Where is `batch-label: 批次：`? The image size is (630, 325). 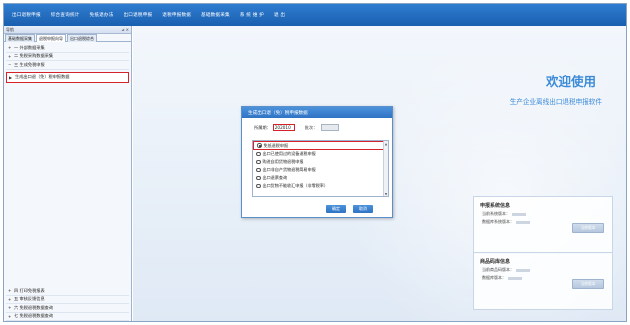
batch-label: 批次： is located at coordinates (311, 127).